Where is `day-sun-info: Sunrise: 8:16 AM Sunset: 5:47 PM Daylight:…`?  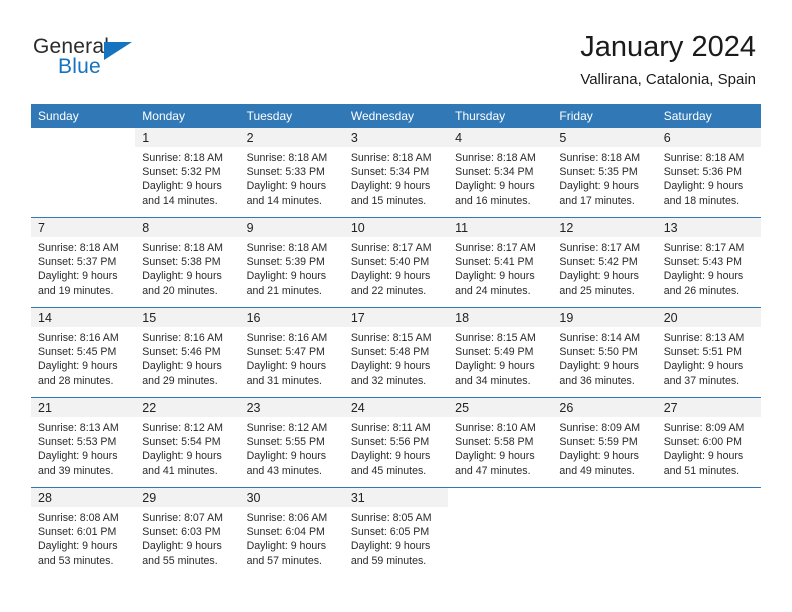 day-sun-info: Sunrise: 8:16 AM Sunset: 5:47 PM Daylight:… is located at coordinates (292, 357).